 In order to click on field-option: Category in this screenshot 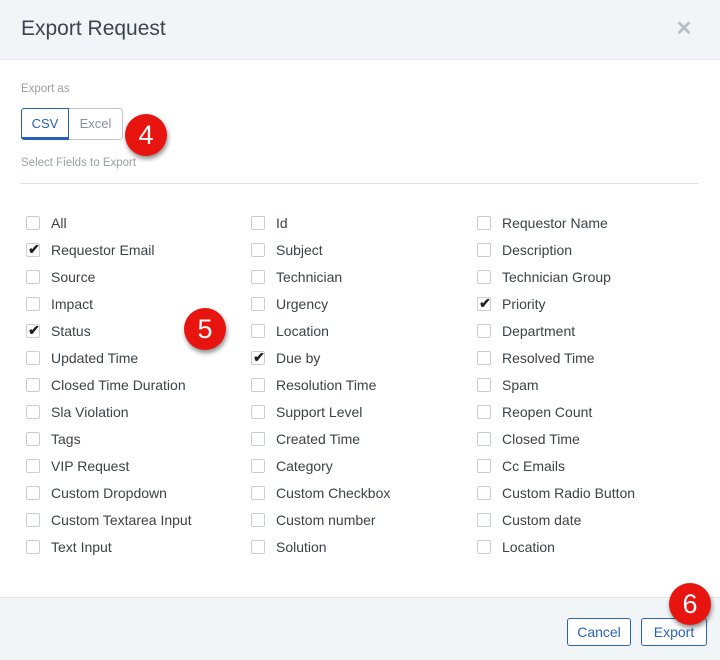, I will do `click(292, 466)`.